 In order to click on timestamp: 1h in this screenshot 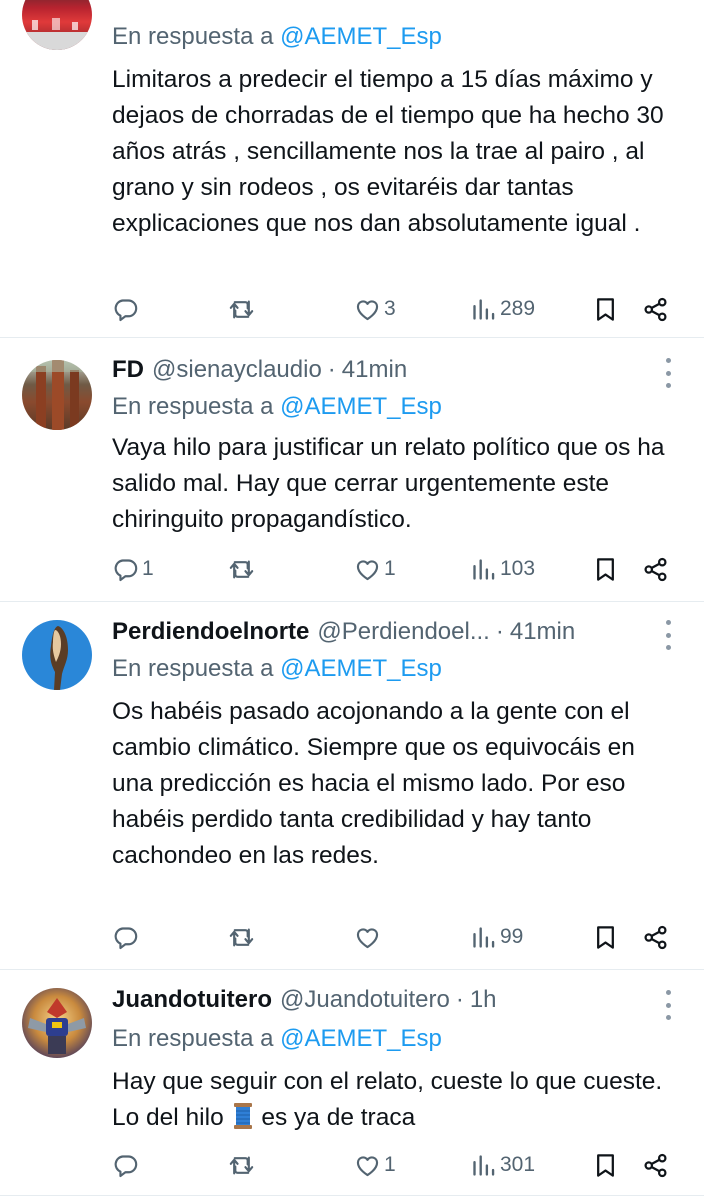, I will do `click(483, 1000)`.